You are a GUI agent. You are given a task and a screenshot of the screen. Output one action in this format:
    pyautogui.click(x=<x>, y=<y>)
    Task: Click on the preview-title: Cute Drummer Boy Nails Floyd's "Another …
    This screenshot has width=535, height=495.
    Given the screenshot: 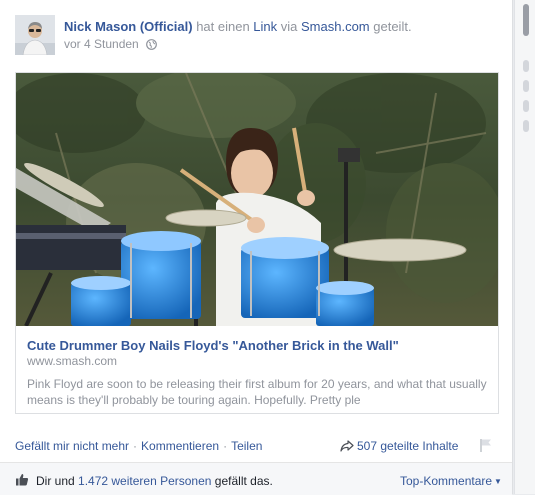 What is the action you would take?
    pyautogui.click(x=213, y=345)
    